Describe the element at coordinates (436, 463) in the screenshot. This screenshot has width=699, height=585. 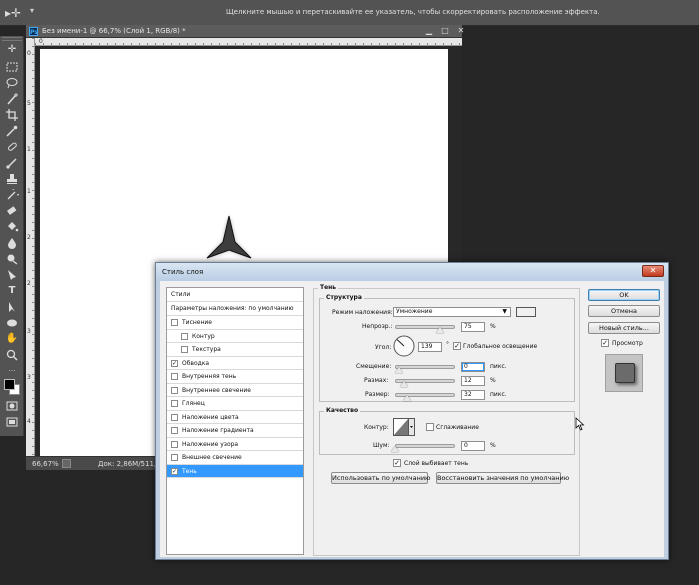
I see `layer-knocks-out-label: Слой выбивает тень` at that location.